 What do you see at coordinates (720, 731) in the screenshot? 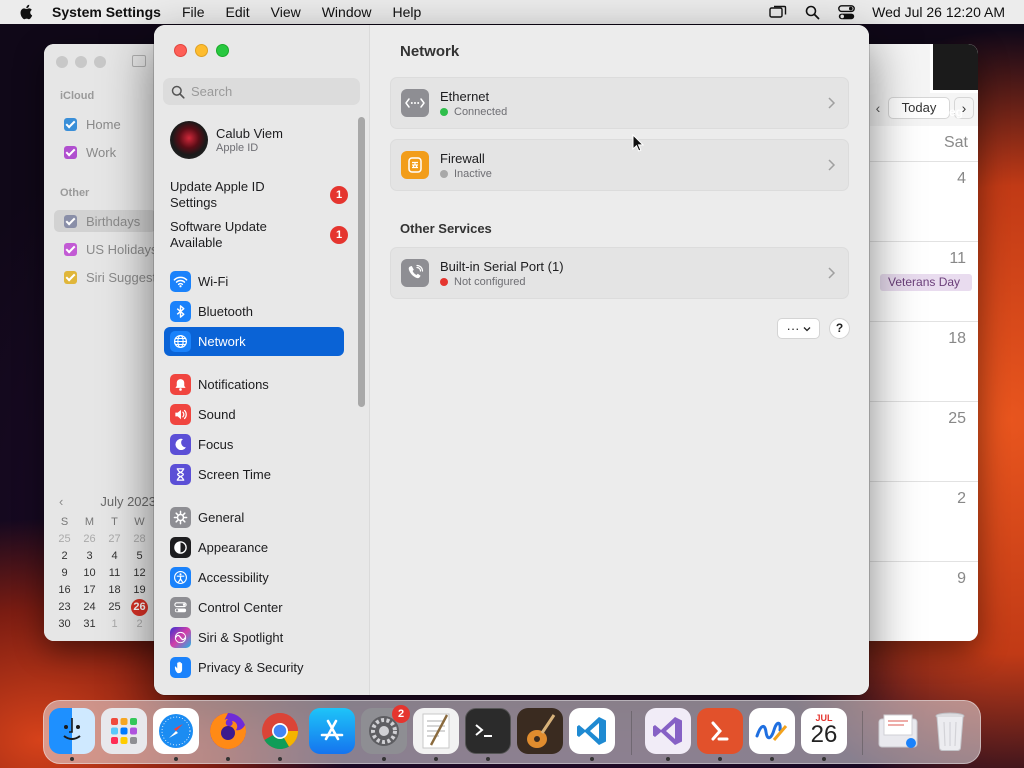
I see `dock-remote-desktop-icon` at bounding box center [720, 731].